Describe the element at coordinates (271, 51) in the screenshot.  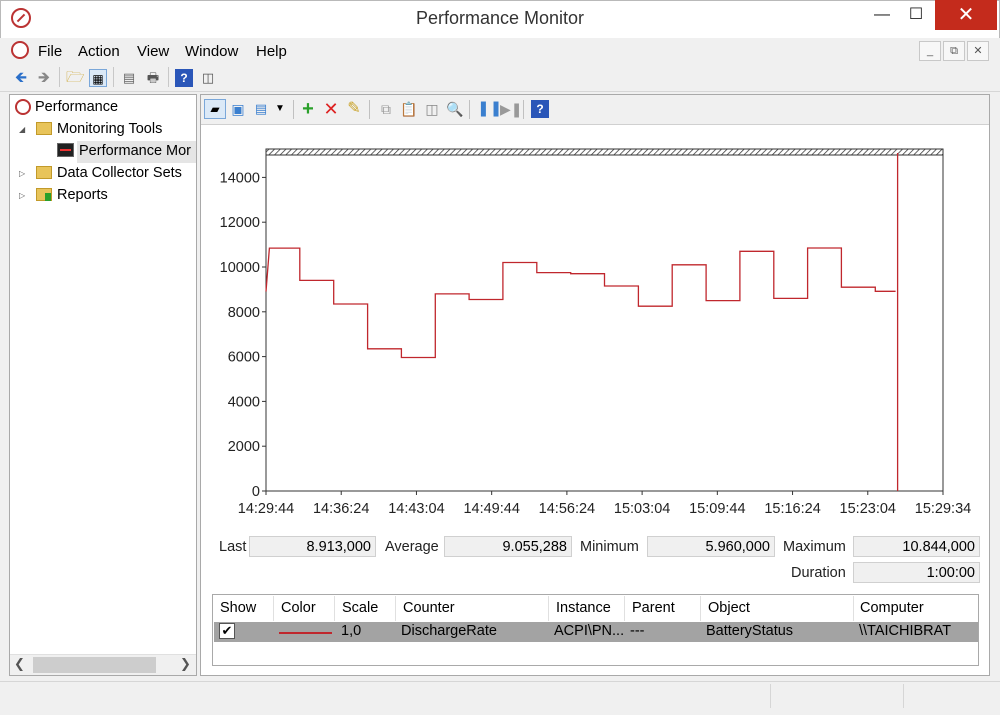
I see `menu-help: Help` at that location.